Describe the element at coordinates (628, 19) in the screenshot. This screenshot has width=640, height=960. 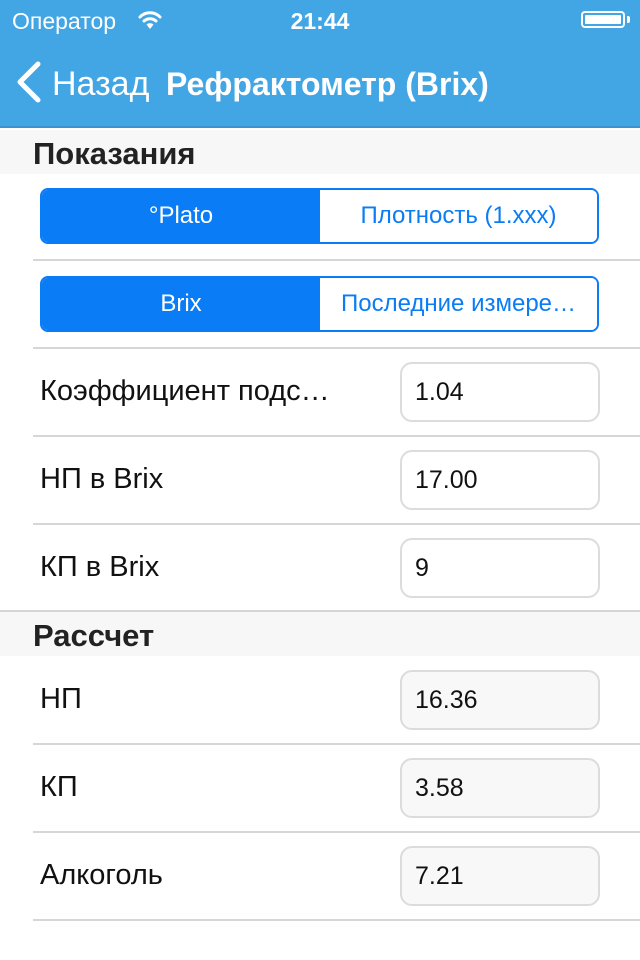
I see `battery-tip` at that location.